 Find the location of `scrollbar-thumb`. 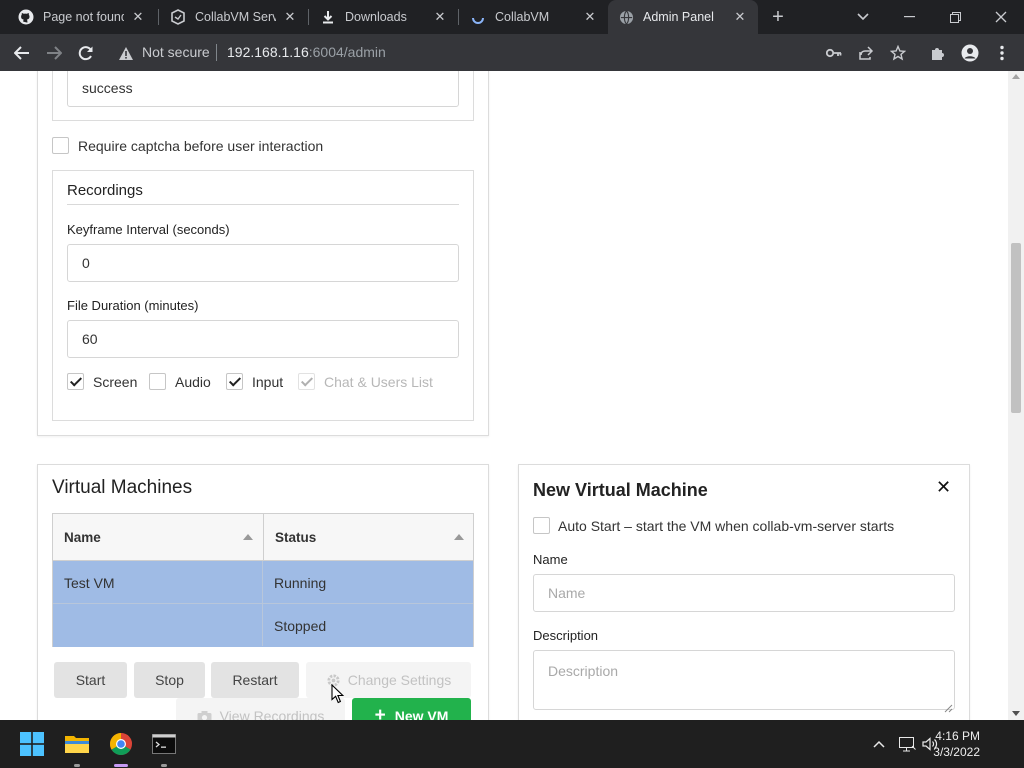

scrollbar-thumb is located at coordinates (1016, 328).